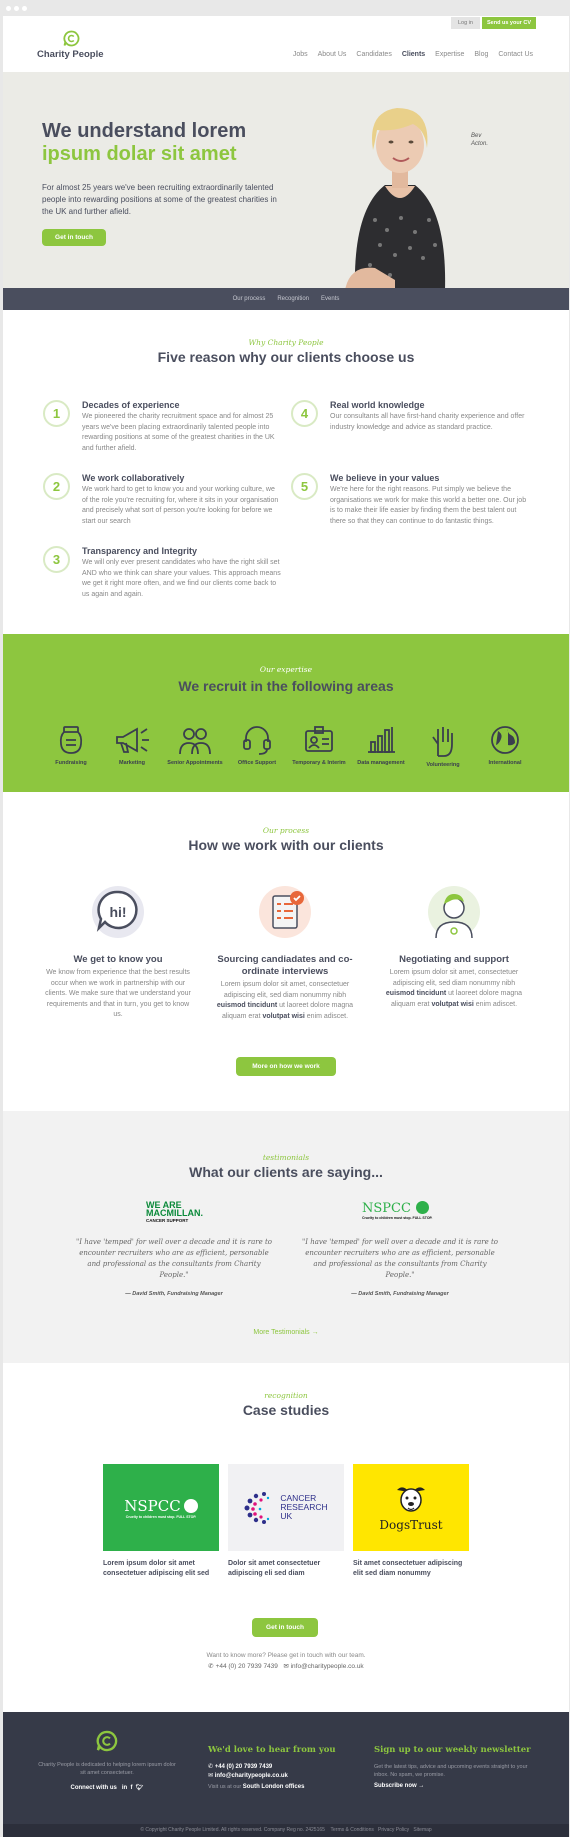 The height and width of the screenshot is (1837, 570). What do you see at coordinates (132, 745) in the screenshot?
I see `area-marketing: Marketing` at bounding box center [132, 745].